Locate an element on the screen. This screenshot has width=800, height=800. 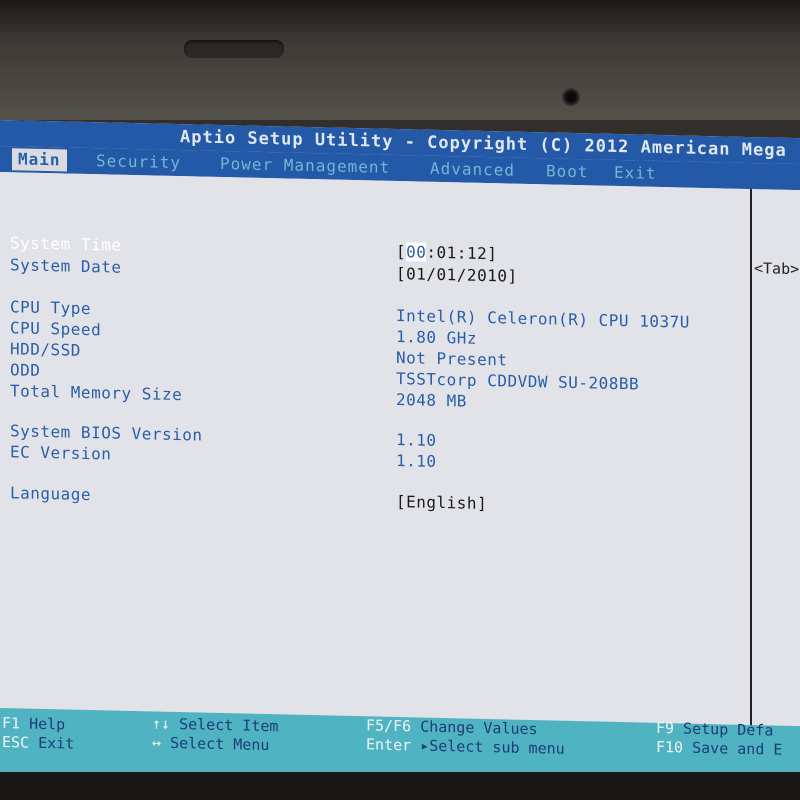
arrows-updown-icon: ↑↓ is located at coordinates (161, 723).